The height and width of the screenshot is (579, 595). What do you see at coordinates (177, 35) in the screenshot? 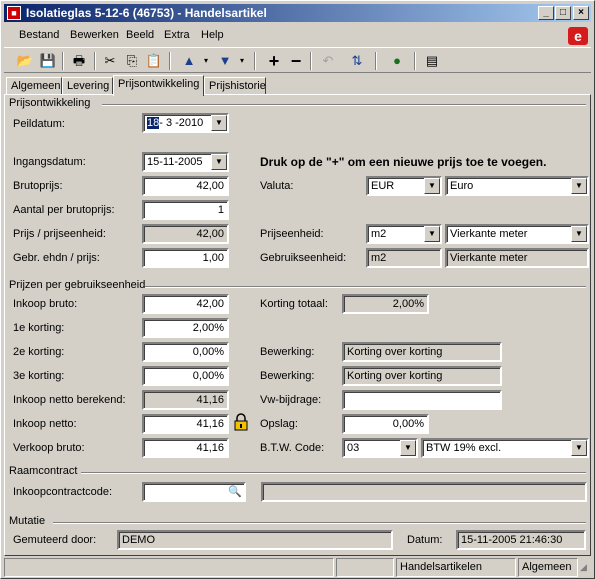
I see `menu-extra: Extra` at bounding box center [177, 35].